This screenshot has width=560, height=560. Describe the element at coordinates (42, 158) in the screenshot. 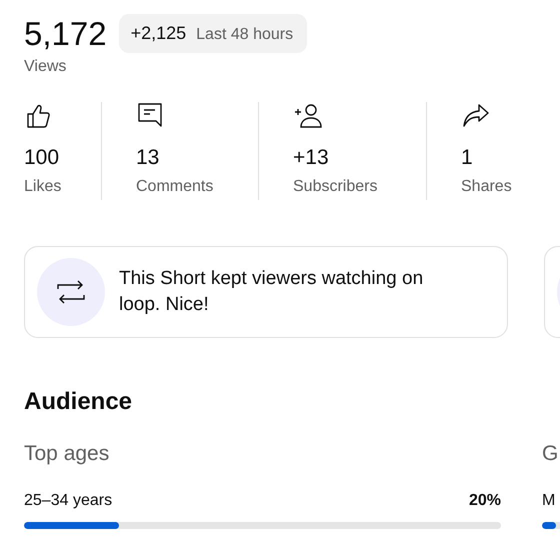

I see `stat-value: 100` at that location.